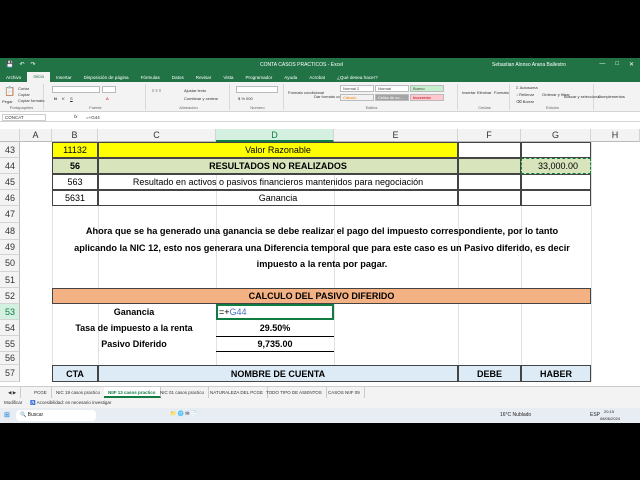  Describe the element at coordinates (106, 77) in the screenshot. I see `tab-disposicion: Disposición de página` at that location.